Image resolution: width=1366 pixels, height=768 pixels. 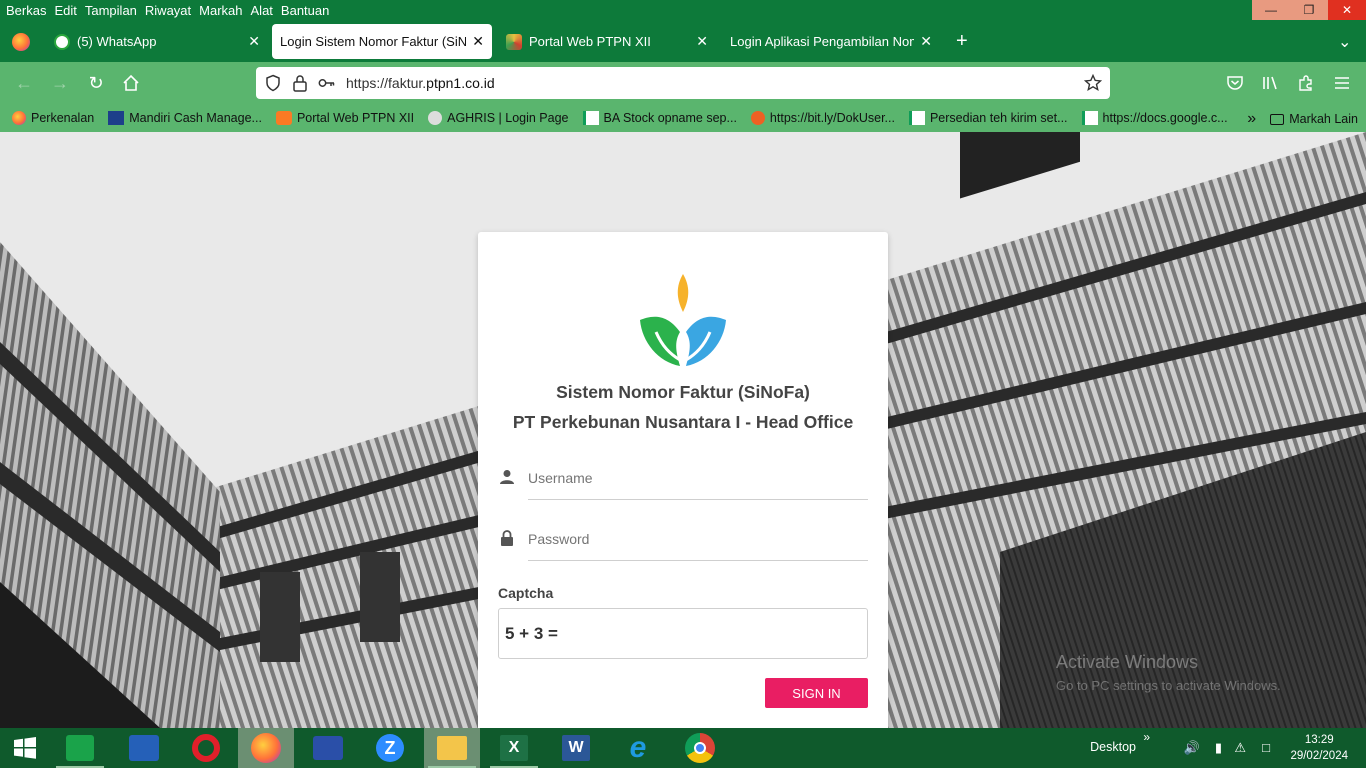 I want to click on bookmarks-overflow: » Markah Lain, so click(x=1302, y=119).